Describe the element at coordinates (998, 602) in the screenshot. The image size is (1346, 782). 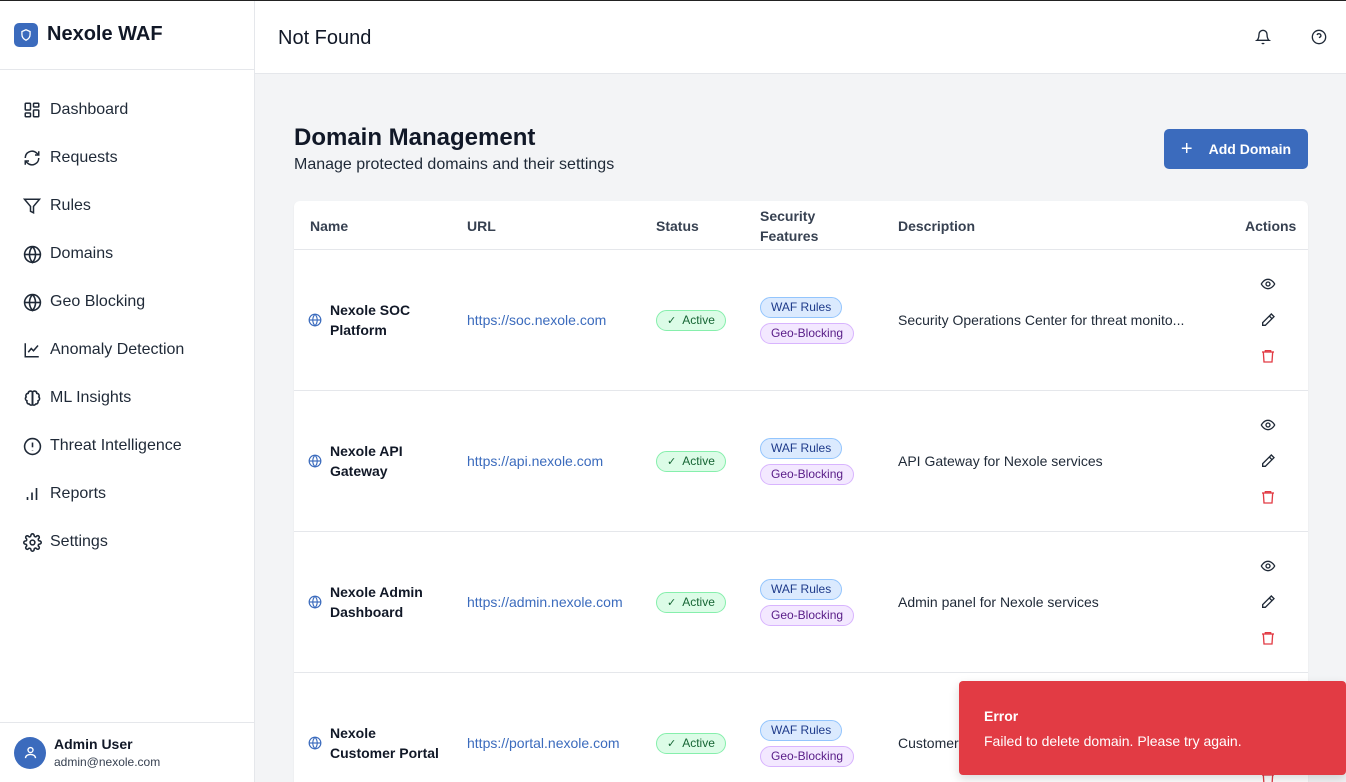
I see `description-cell: Admin panel for Nexole services` at that location.